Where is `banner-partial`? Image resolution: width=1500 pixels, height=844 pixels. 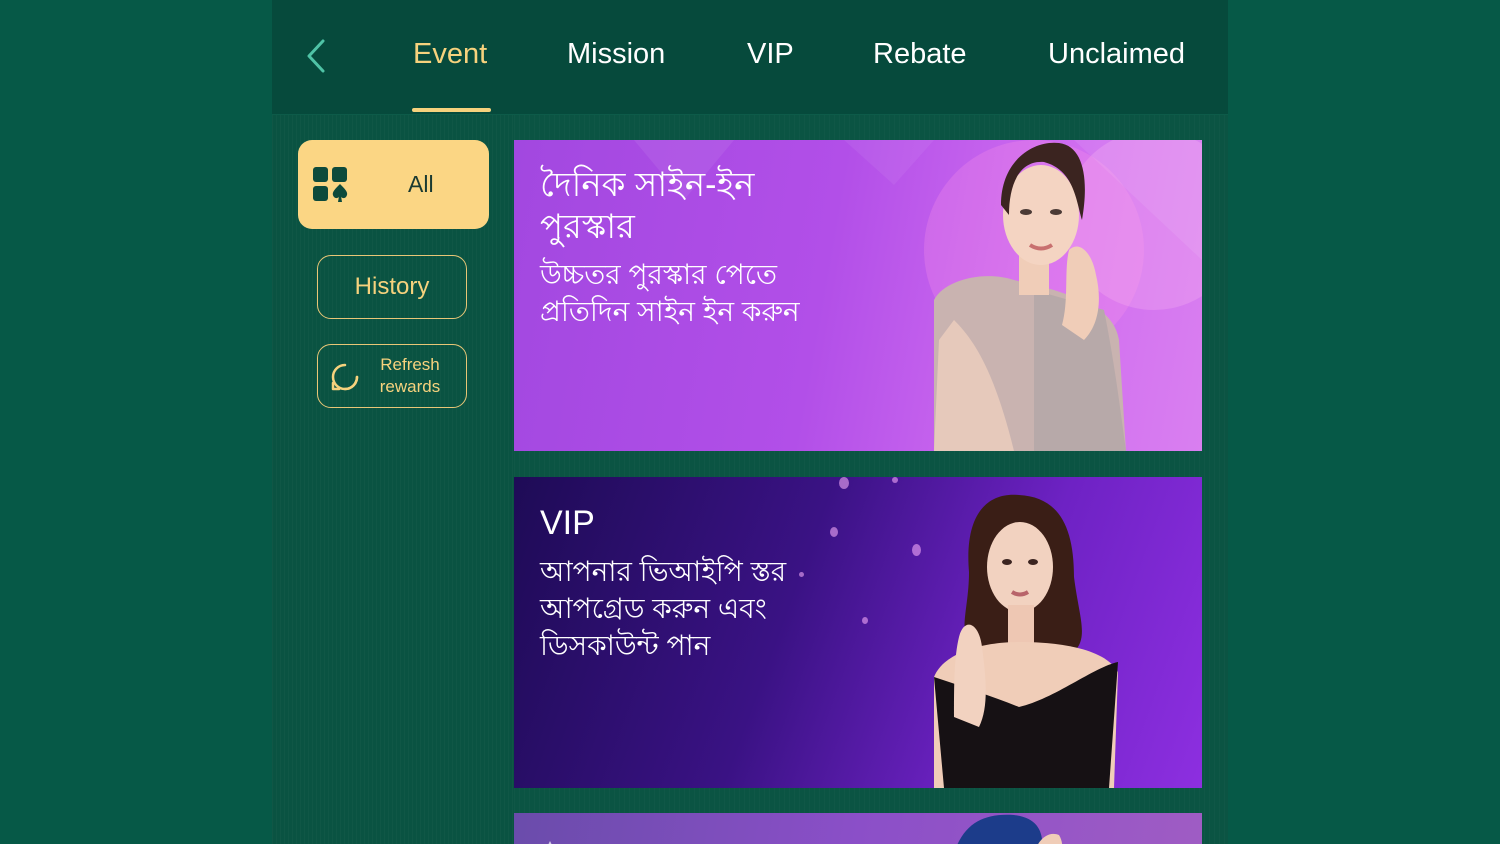 banner-partial is located at coordinates (858, 828).